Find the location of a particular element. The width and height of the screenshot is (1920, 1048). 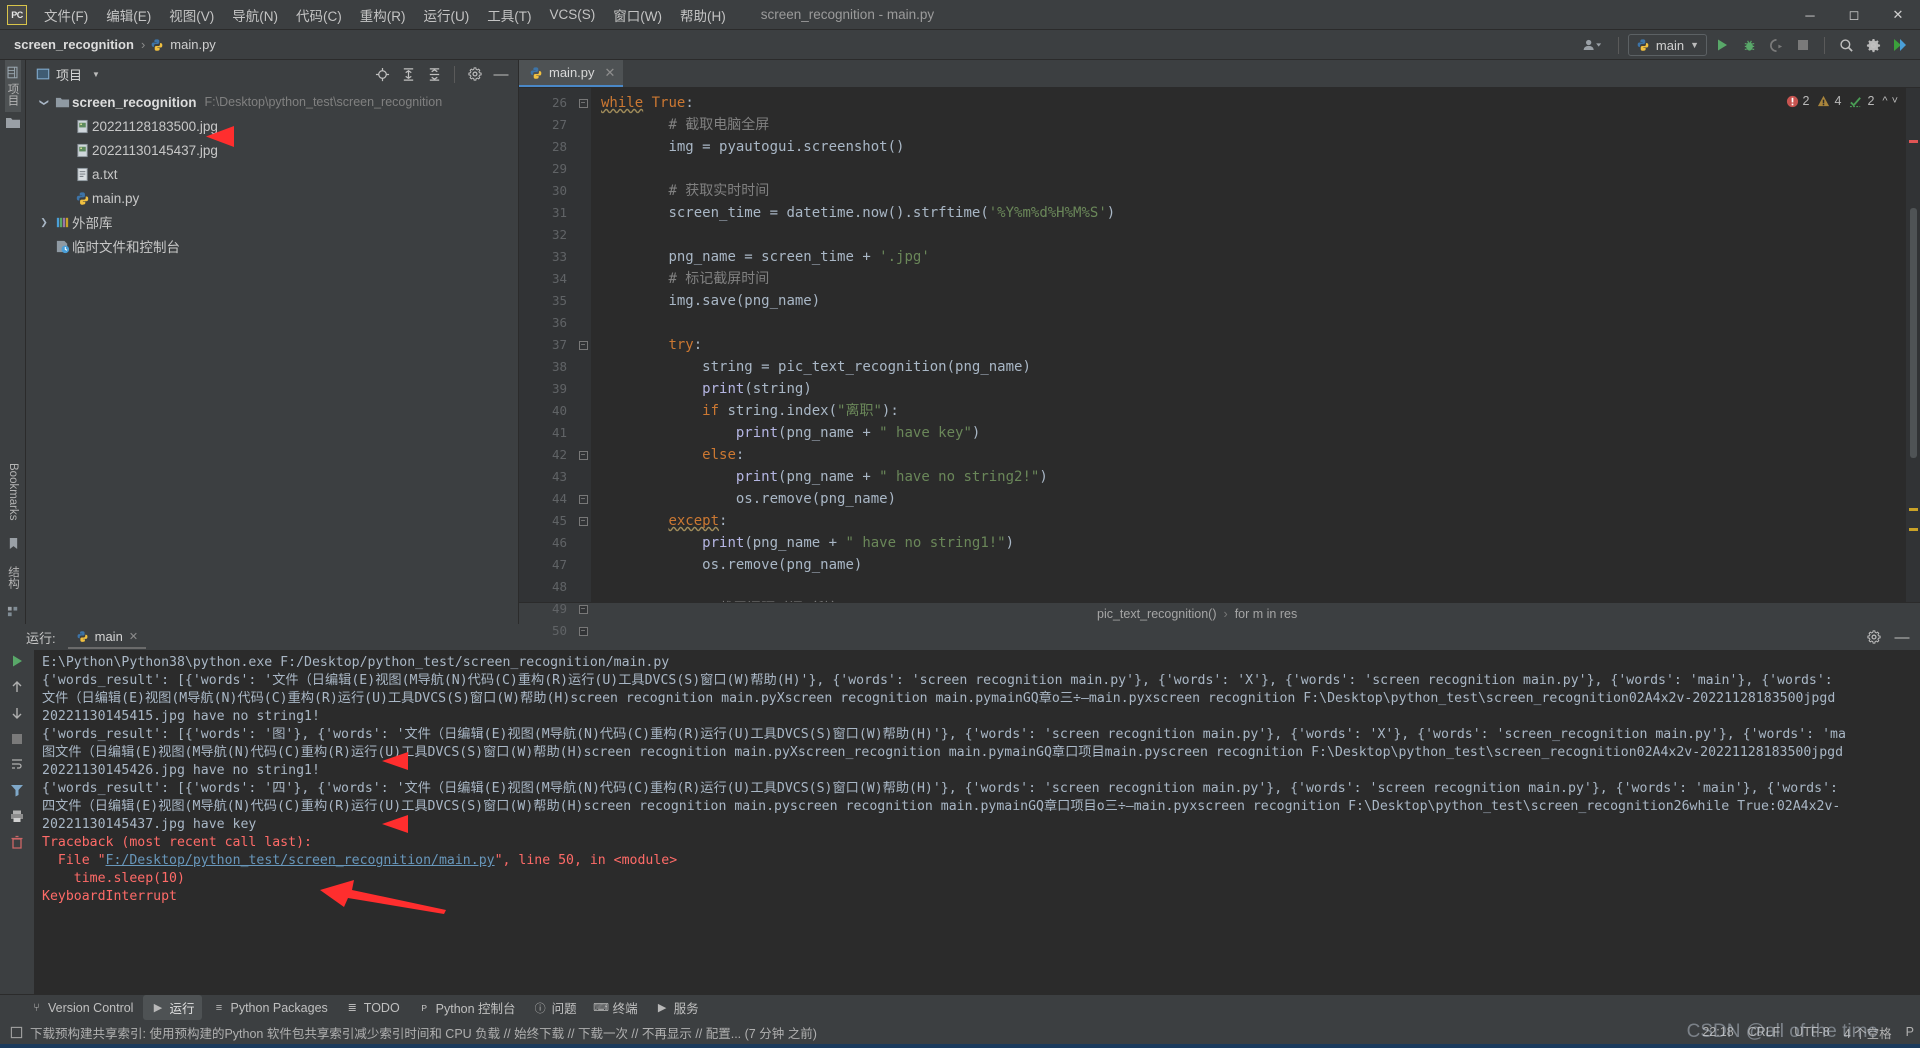

editor-scrollbar is located at coordinates (1913, 345).